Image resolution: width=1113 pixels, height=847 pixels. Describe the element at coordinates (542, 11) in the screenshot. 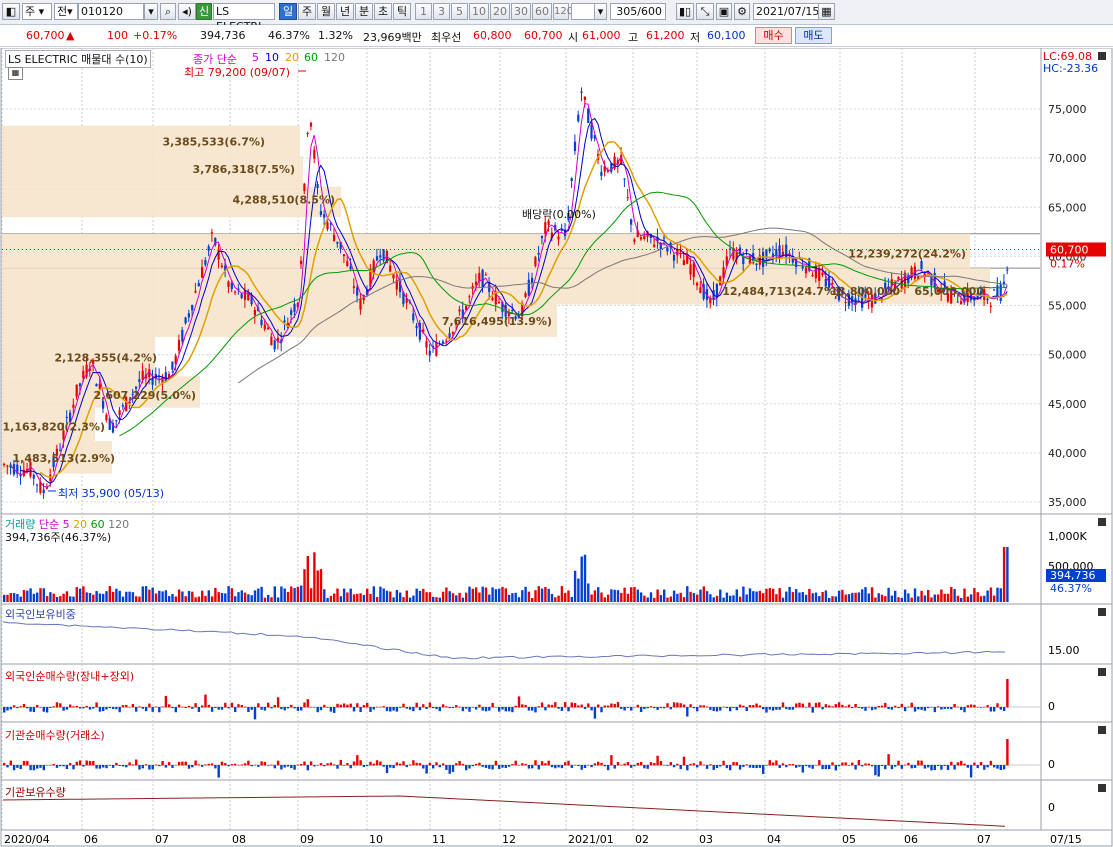

I see `num-60: 60` at that location.